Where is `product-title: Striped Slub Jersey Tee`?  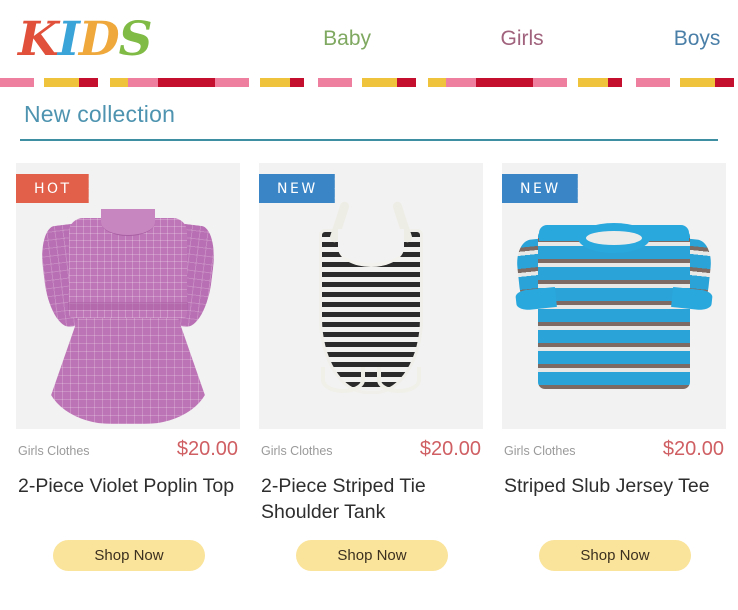 product-title: Striped Slub Jersey Tee is located at coordinates (614, 500).